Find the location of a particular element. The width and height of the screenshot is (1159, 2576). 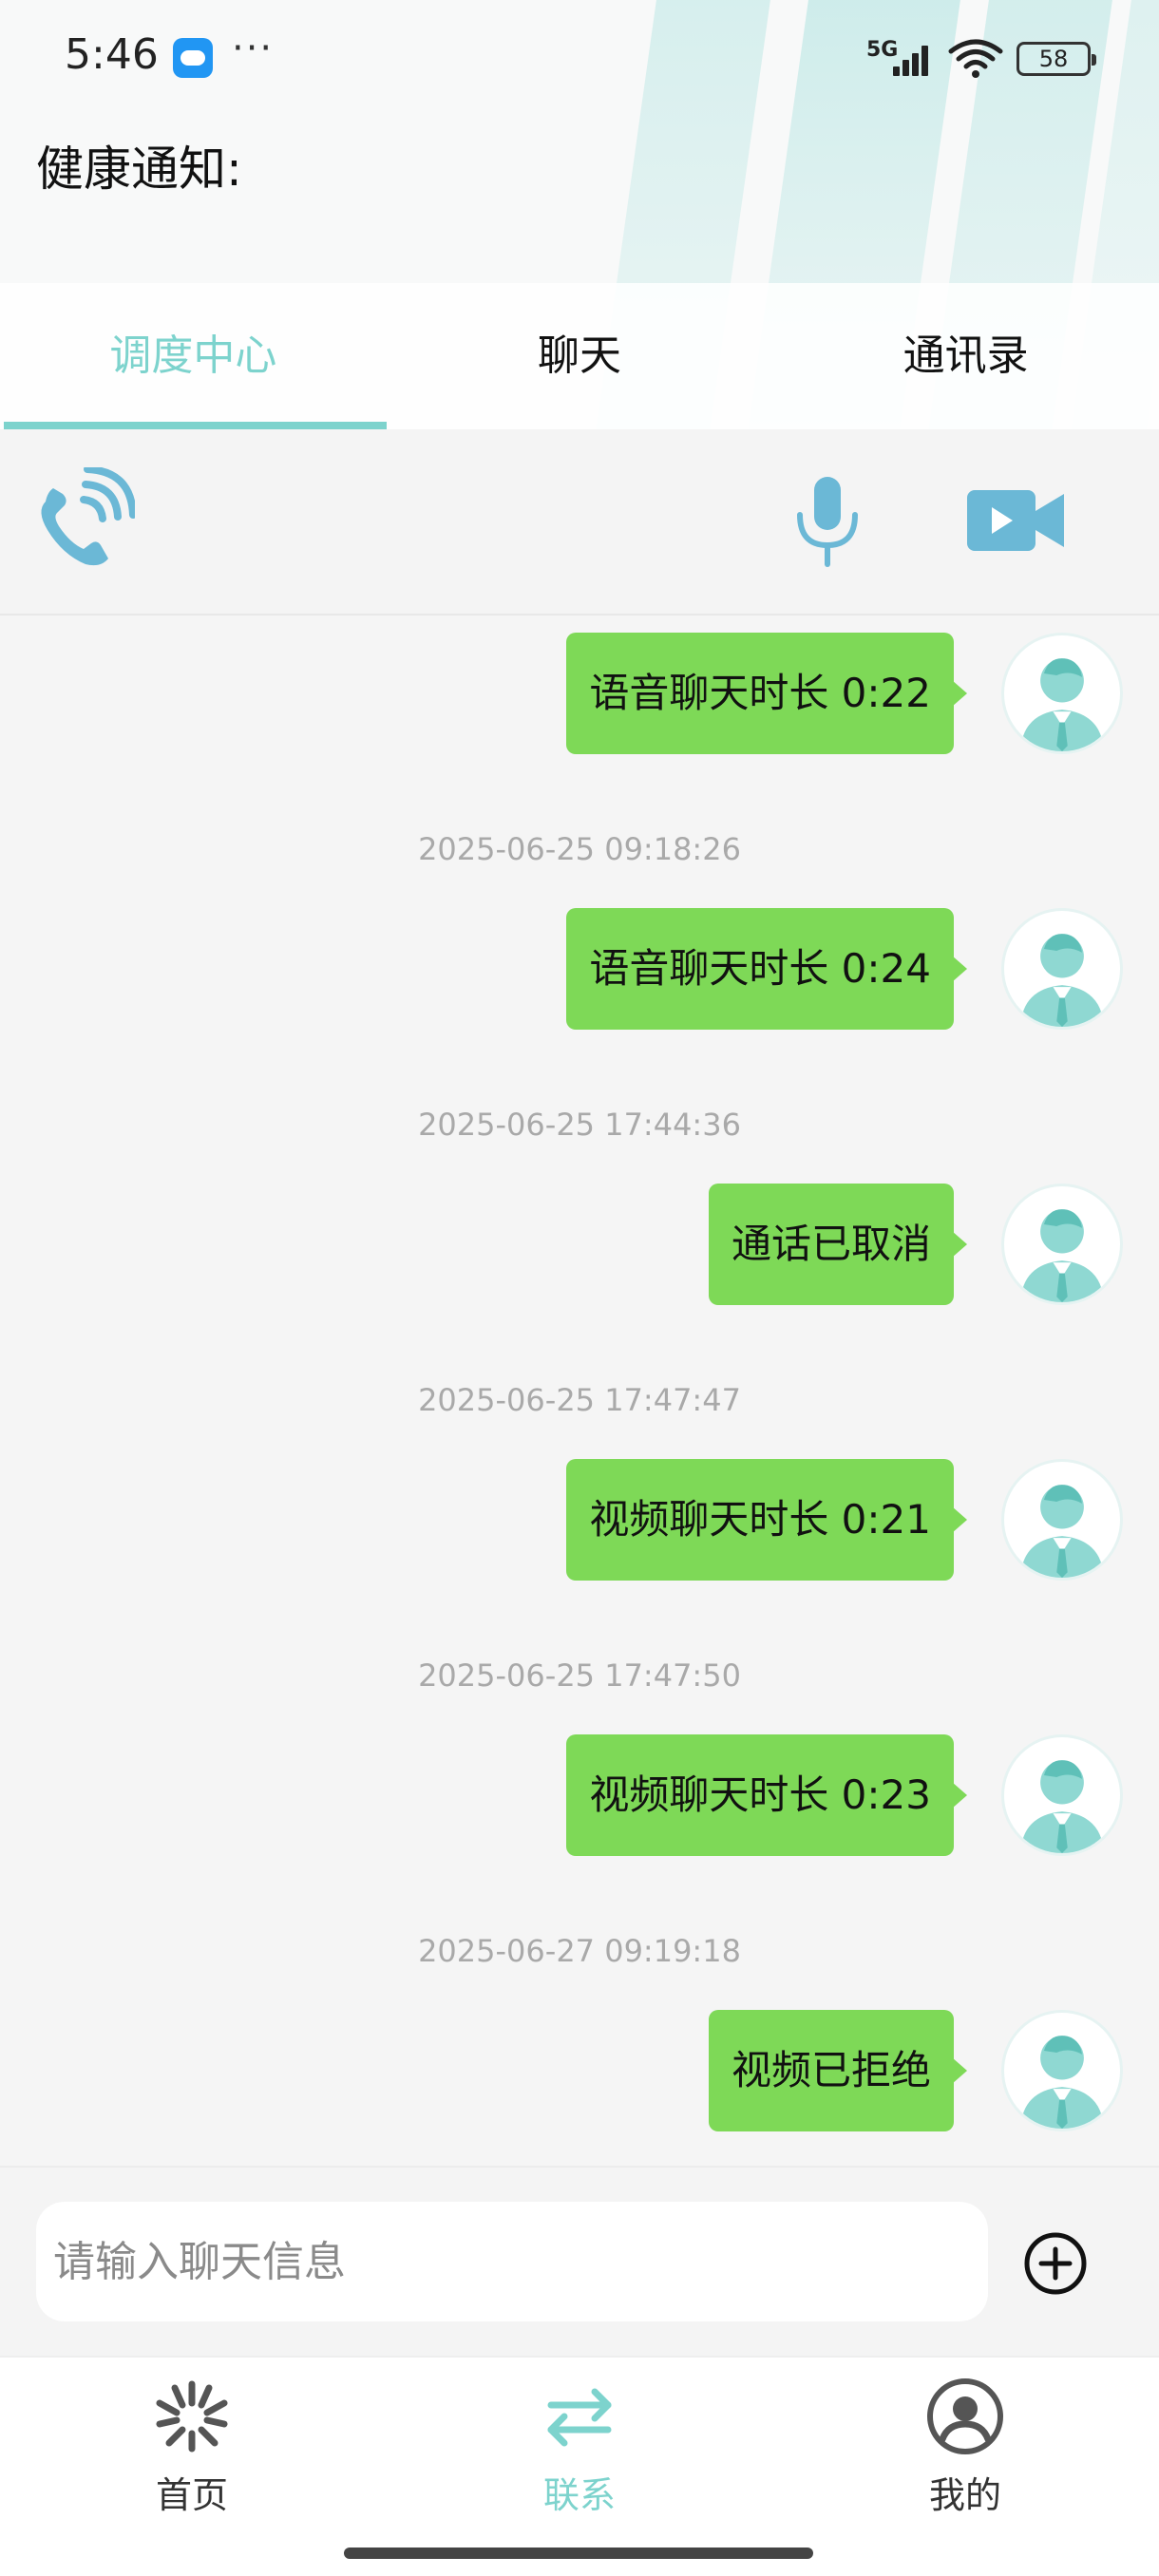

status-bar: 5:46 ··· 5G 58 is located at coordinates (579, 57).